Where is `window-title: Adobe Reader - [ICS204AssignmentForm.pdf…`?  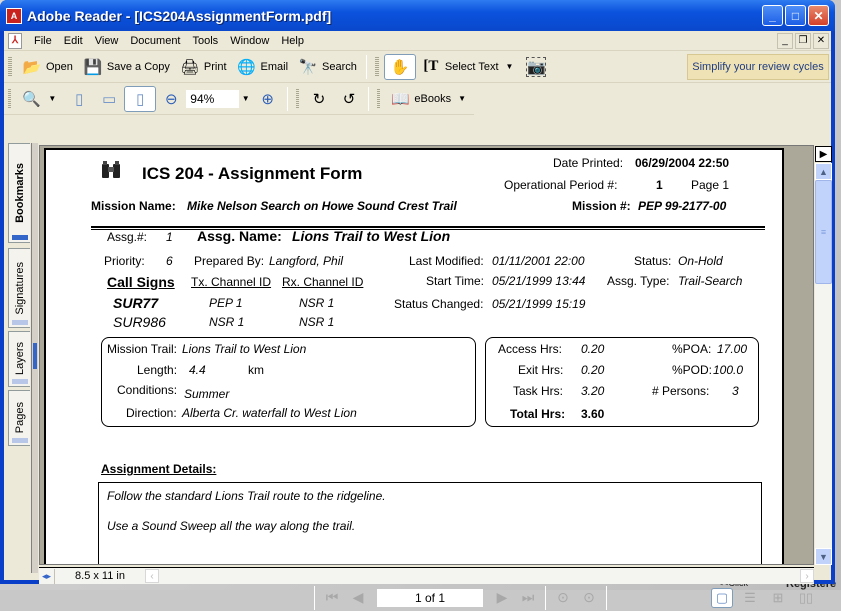
window-title: Adobe Reader - [ICS204AssignmentForm.pdf… is located at coordinates (179, 15).